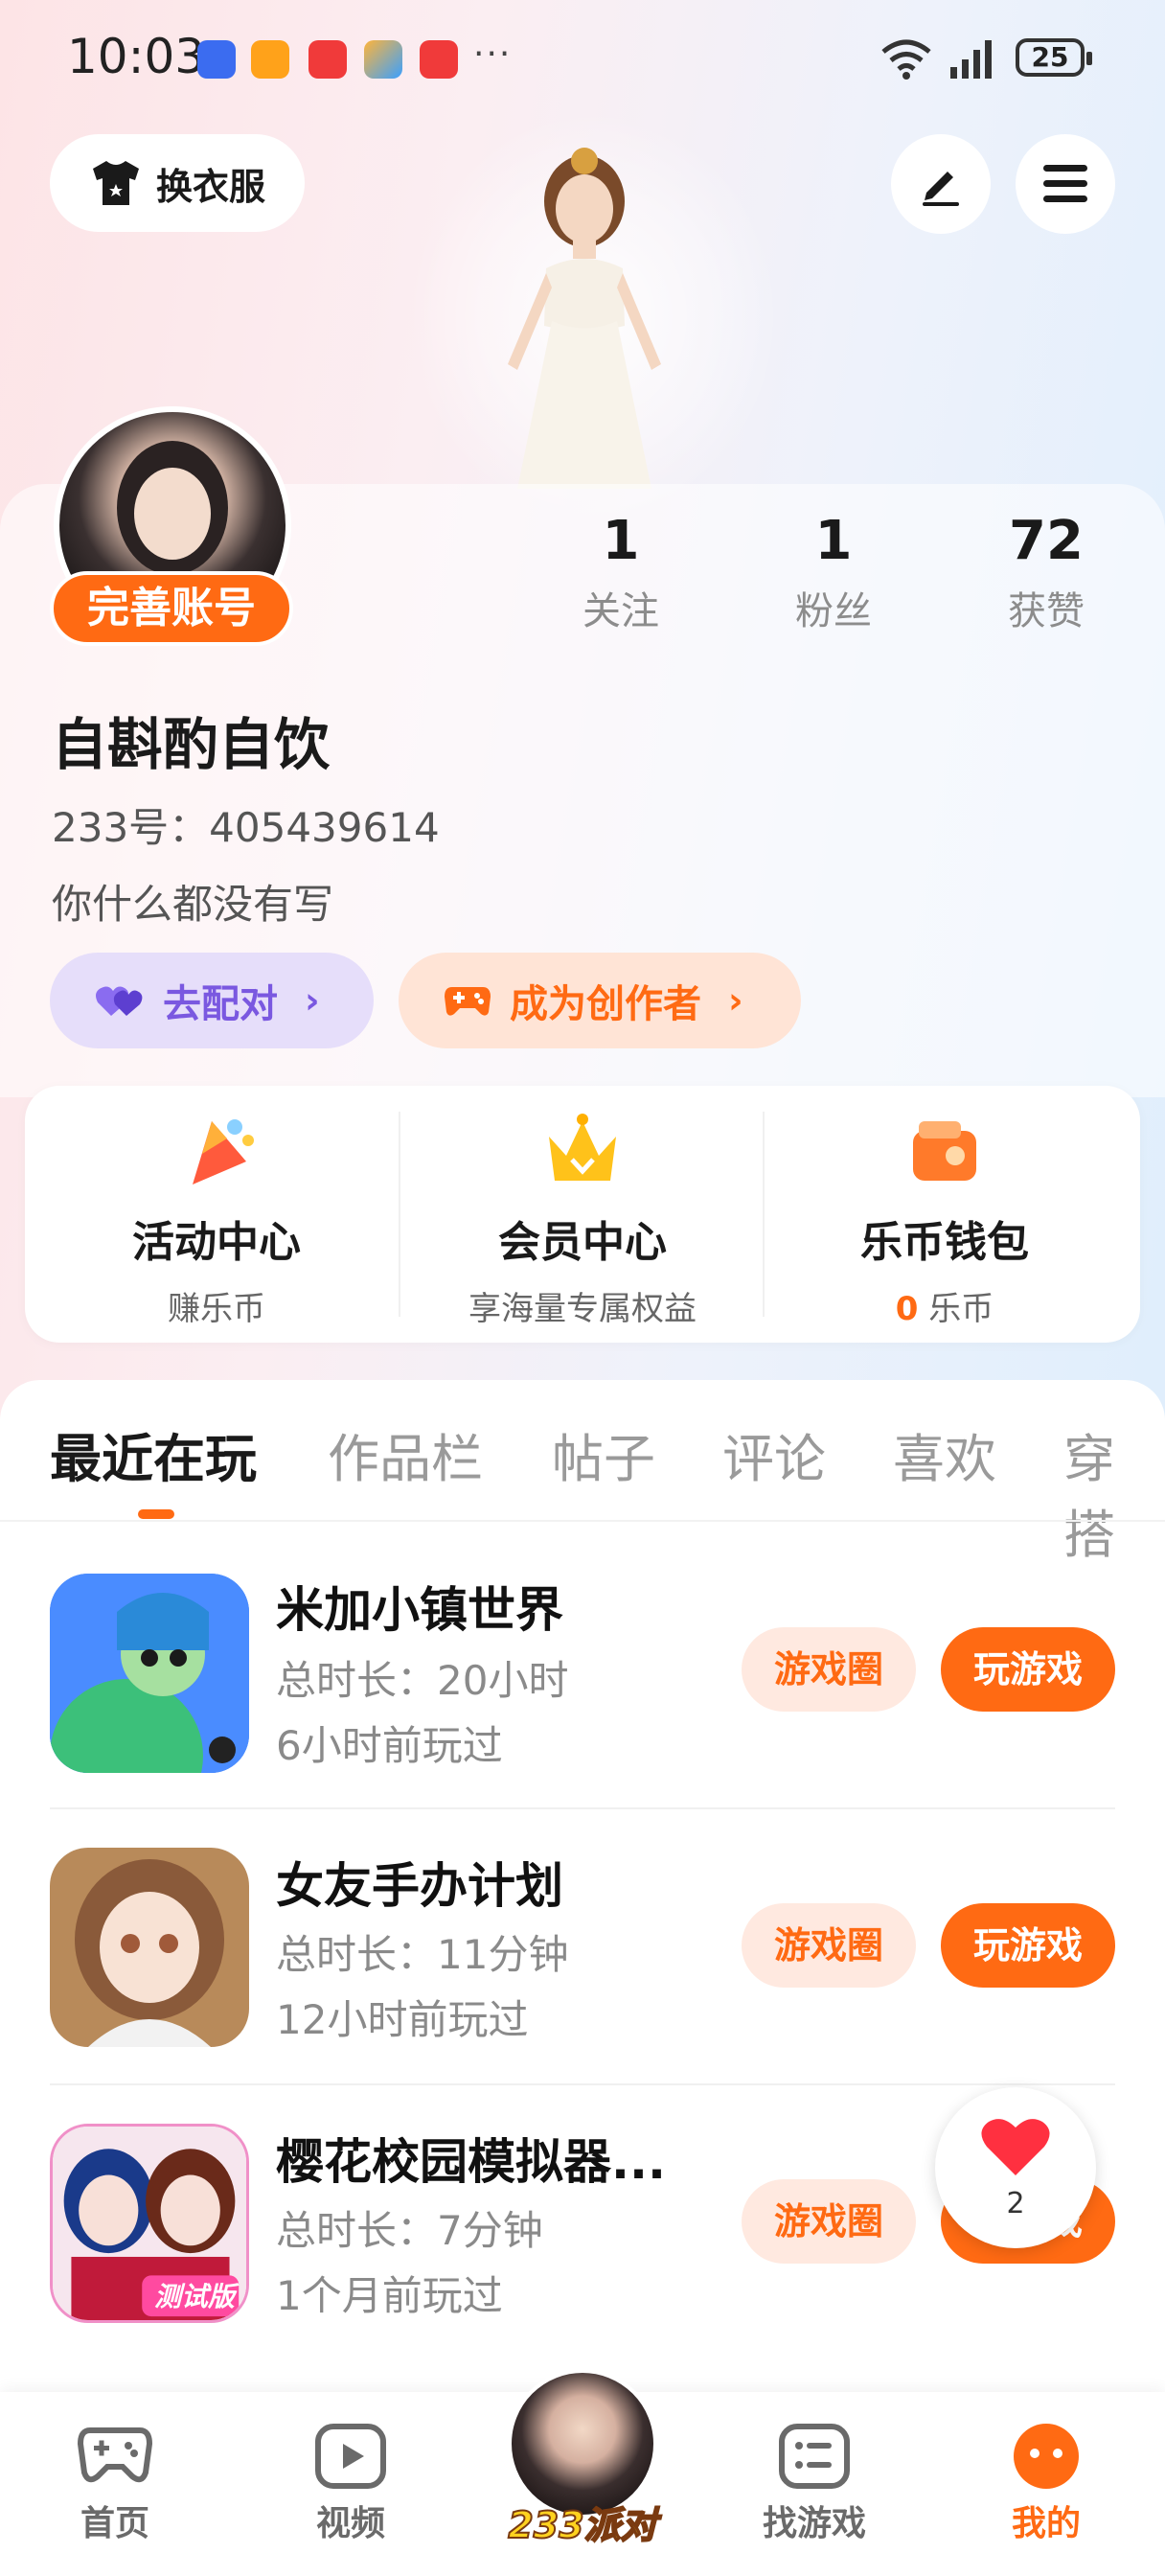  I want to click on service-subtitle: 0 乐币, so click(945, 1305).